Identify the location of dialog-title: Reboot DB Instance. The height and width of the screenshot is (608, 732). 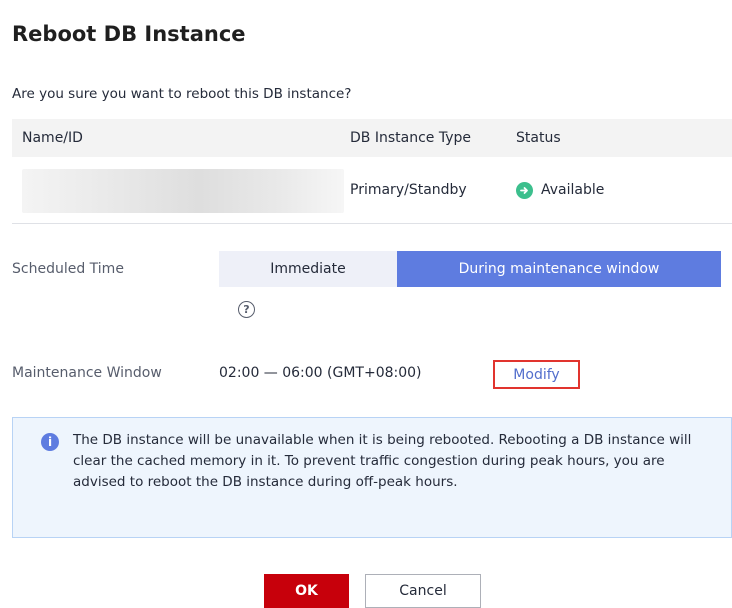
(129, 34).